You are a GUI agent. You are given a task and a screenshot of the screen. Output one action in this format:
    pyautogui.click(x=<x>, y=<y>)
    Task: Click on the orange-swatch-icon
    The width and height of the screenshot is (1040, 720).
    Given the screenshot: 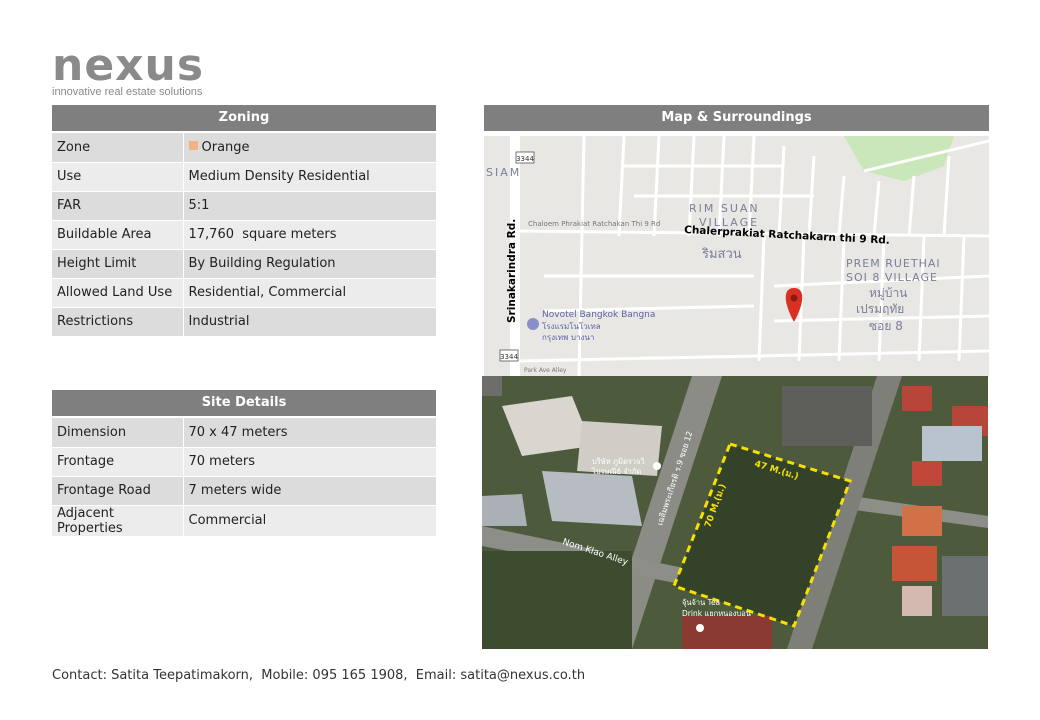 What is the action you would take?
    pyautogui.click(x=193, y=145)
    